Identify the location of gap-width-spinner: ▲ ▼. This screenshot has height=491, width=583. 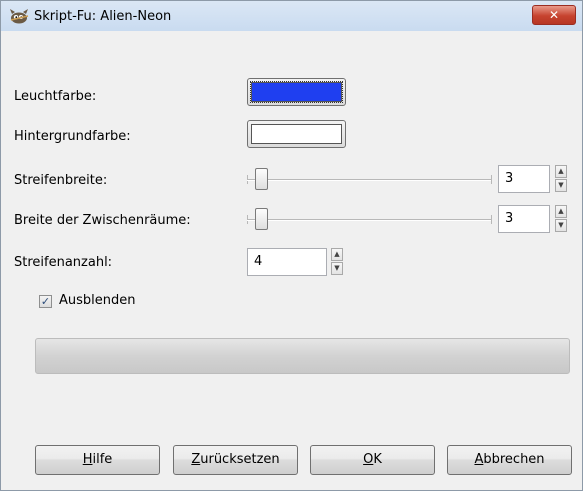
(561, 219).